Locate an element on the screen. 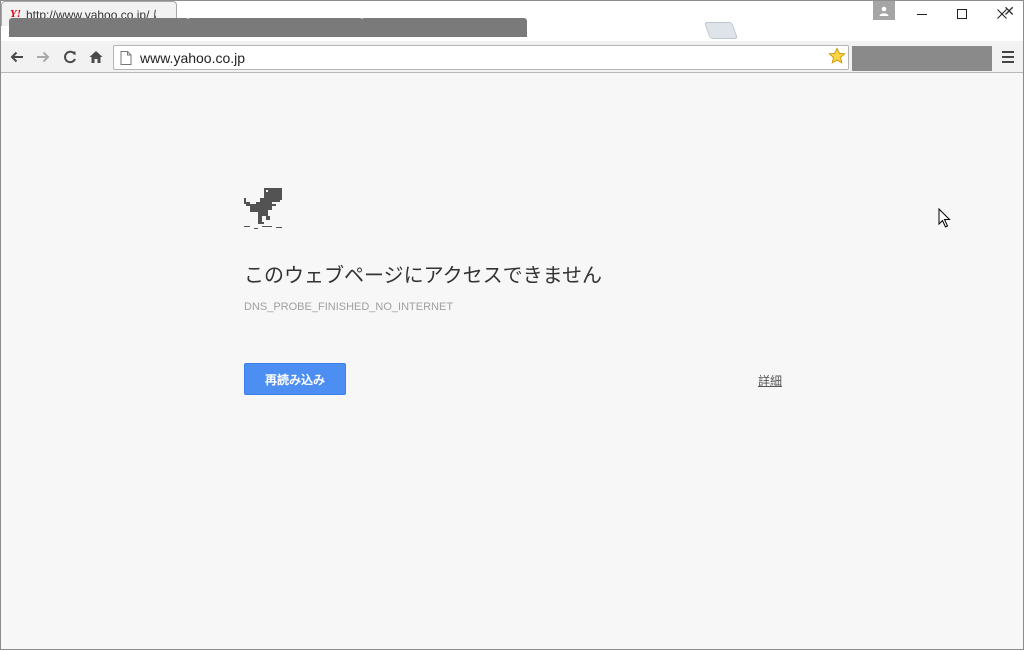 This screenshot has width=1024, height=650. maximize-button is located at coordinates (962, 14).